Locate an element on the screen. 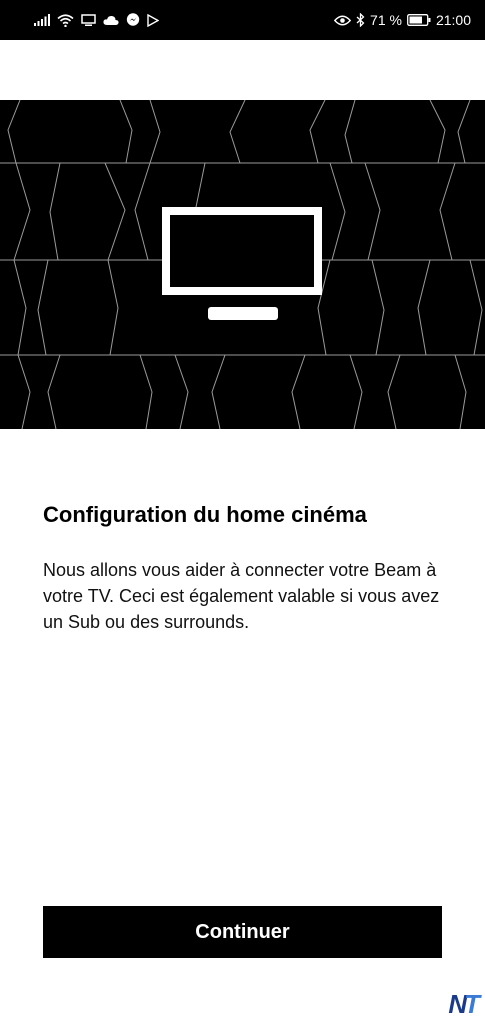  continue-button: Continuer is located at coordinates (242, 932).